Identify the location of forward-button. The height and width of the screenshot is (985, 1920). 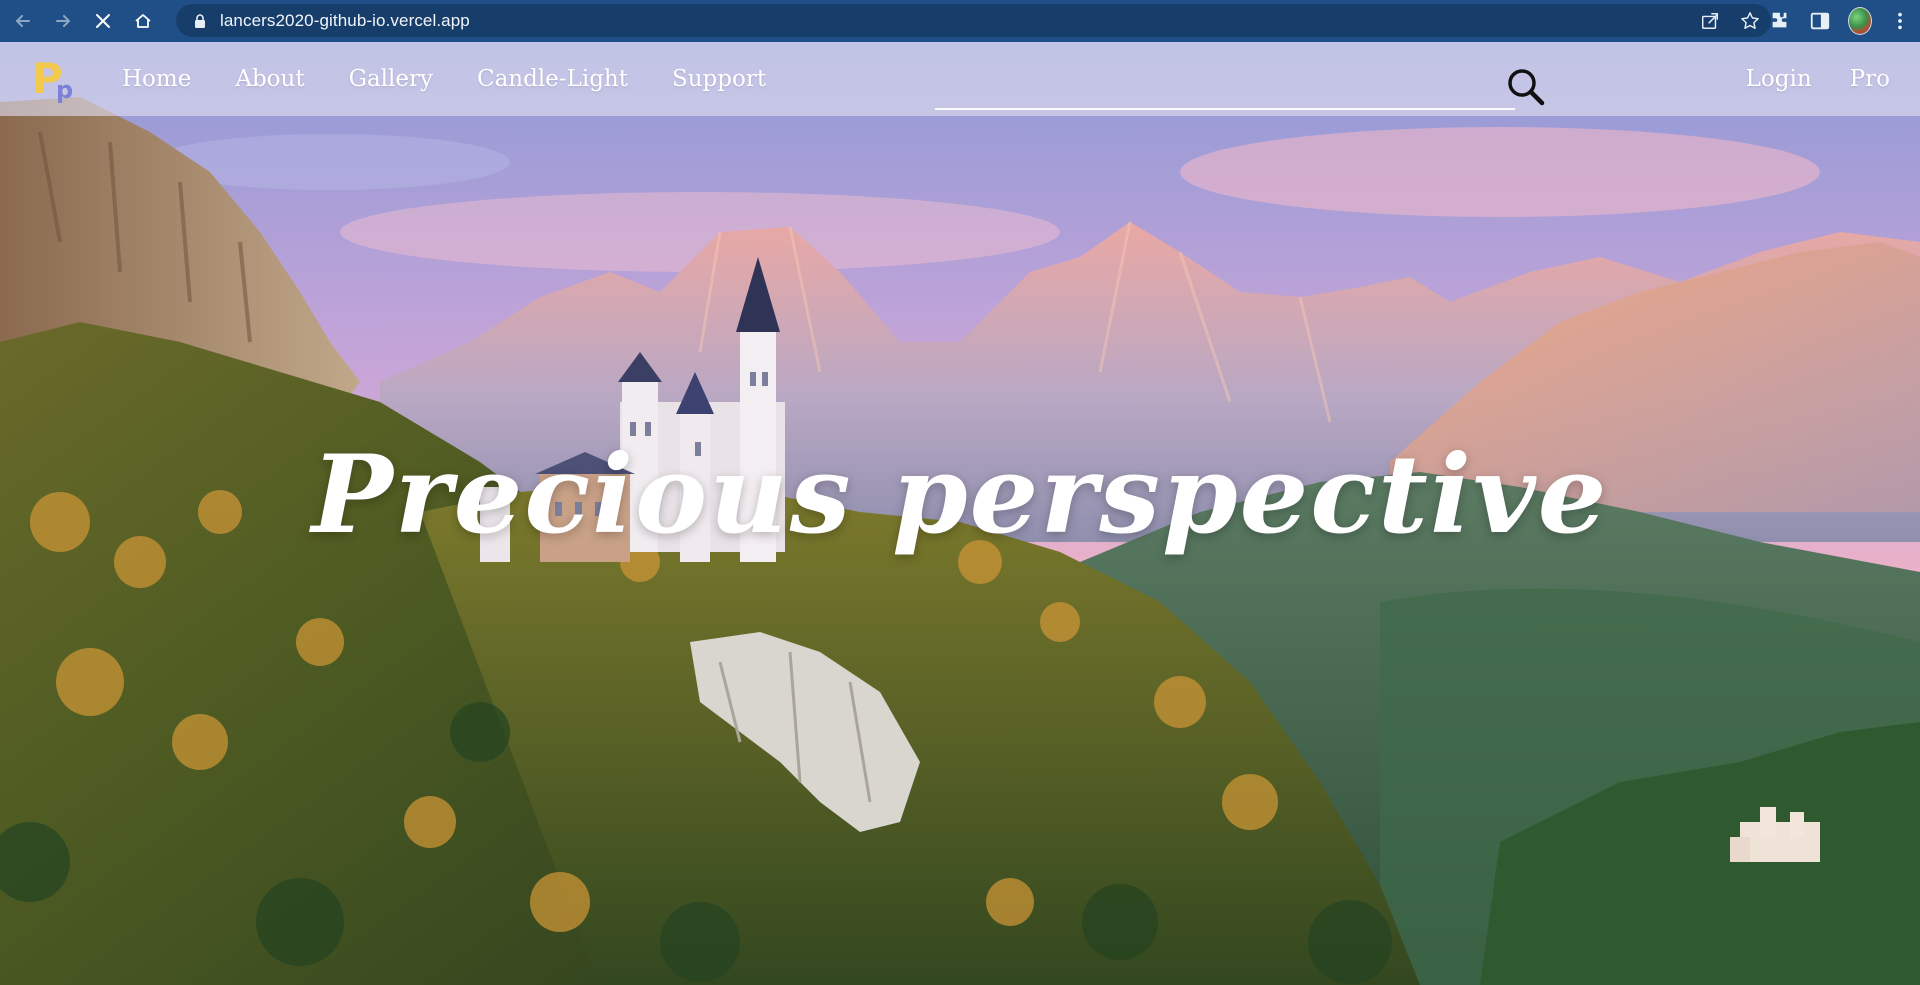
(63, 21).